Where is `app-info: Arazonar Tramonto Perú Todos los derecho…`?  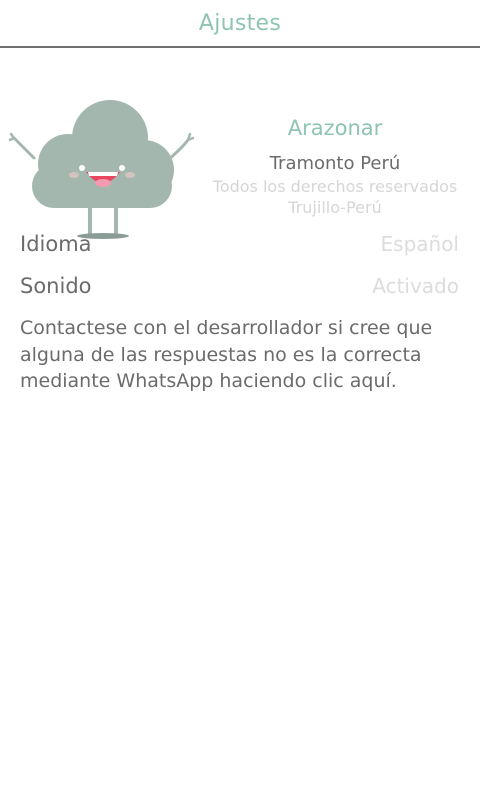
app-info: Arazonar Tramonto Perú Todos los derecho… is located at coordinates (335, 167).